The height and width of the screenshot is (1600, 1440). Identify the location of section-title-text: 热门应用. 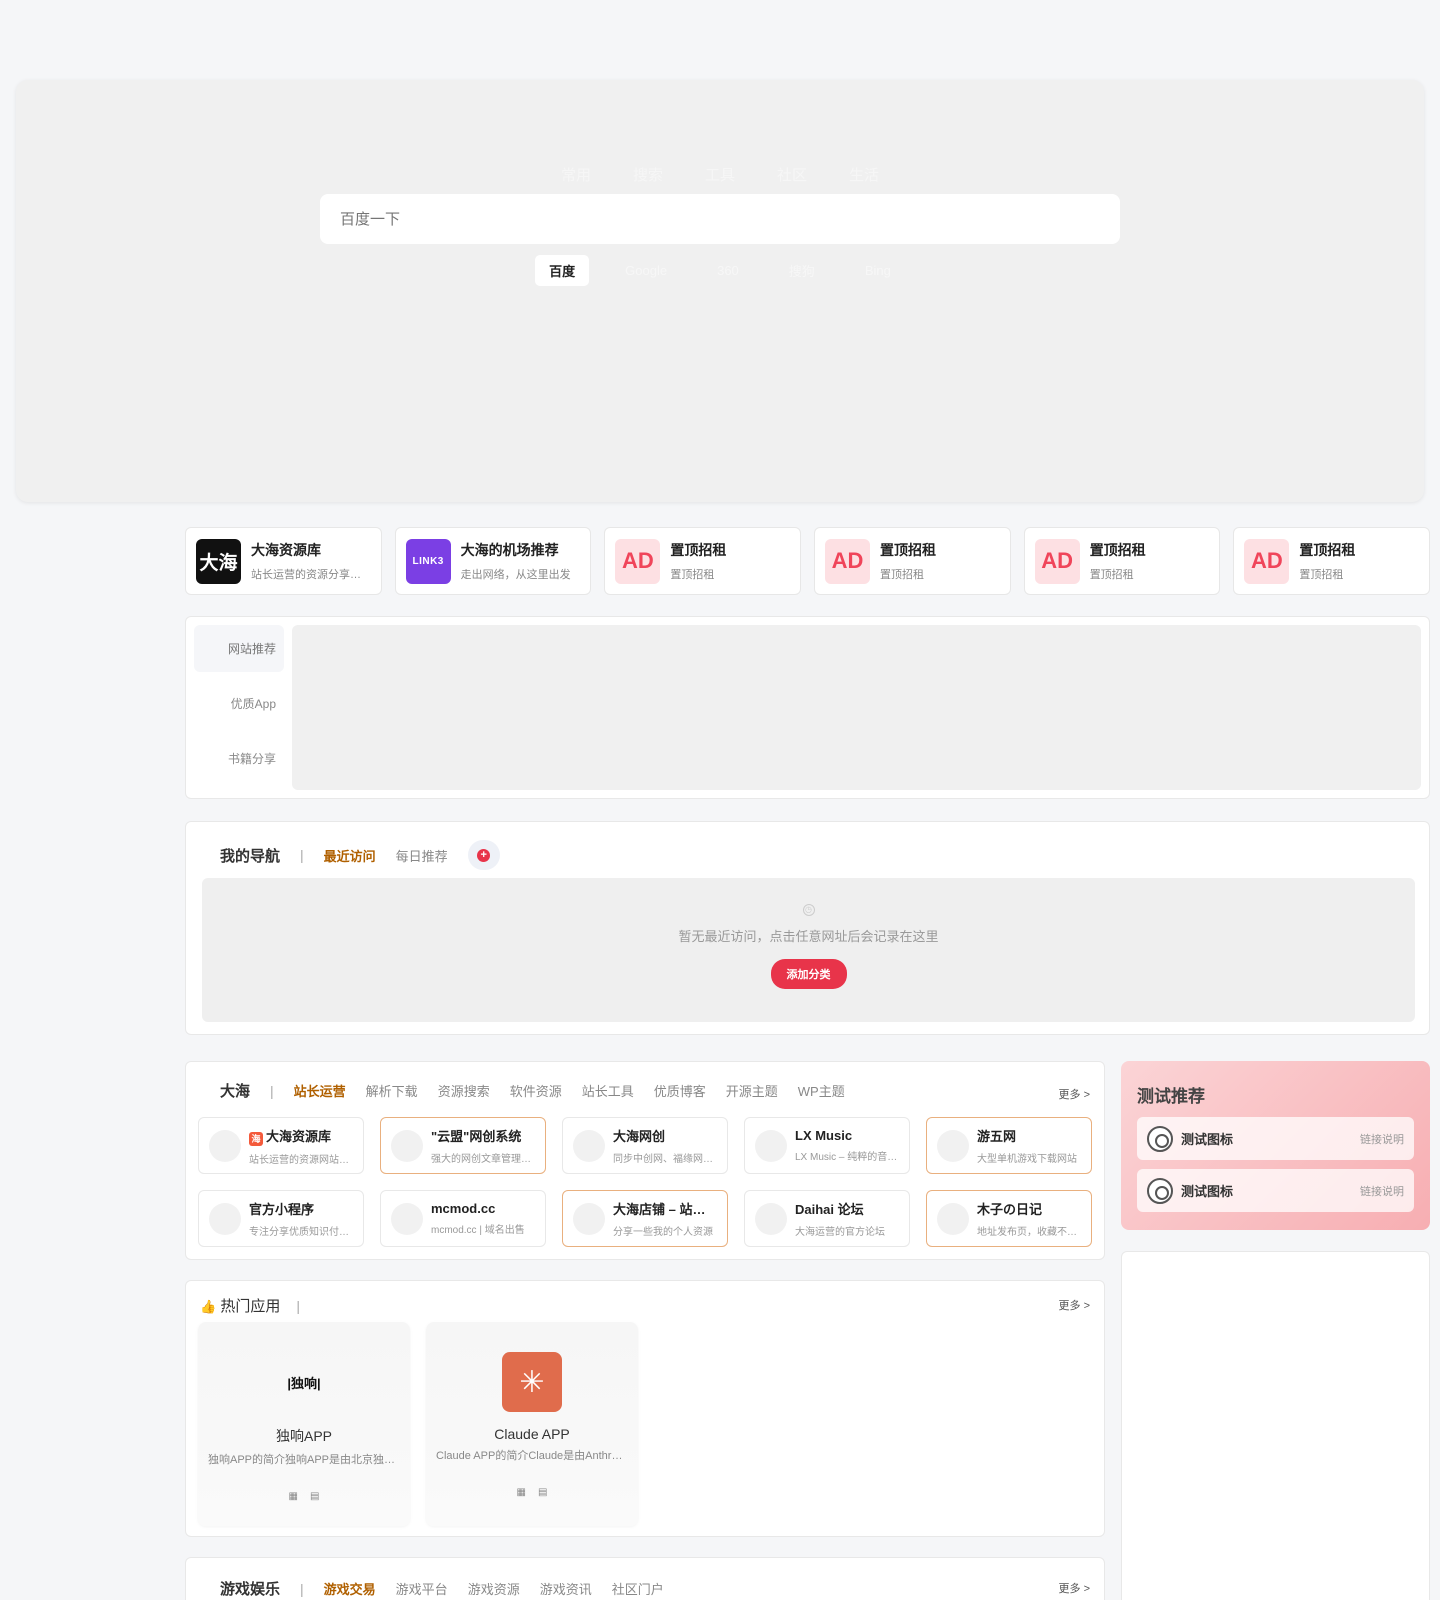
(250, 1306).